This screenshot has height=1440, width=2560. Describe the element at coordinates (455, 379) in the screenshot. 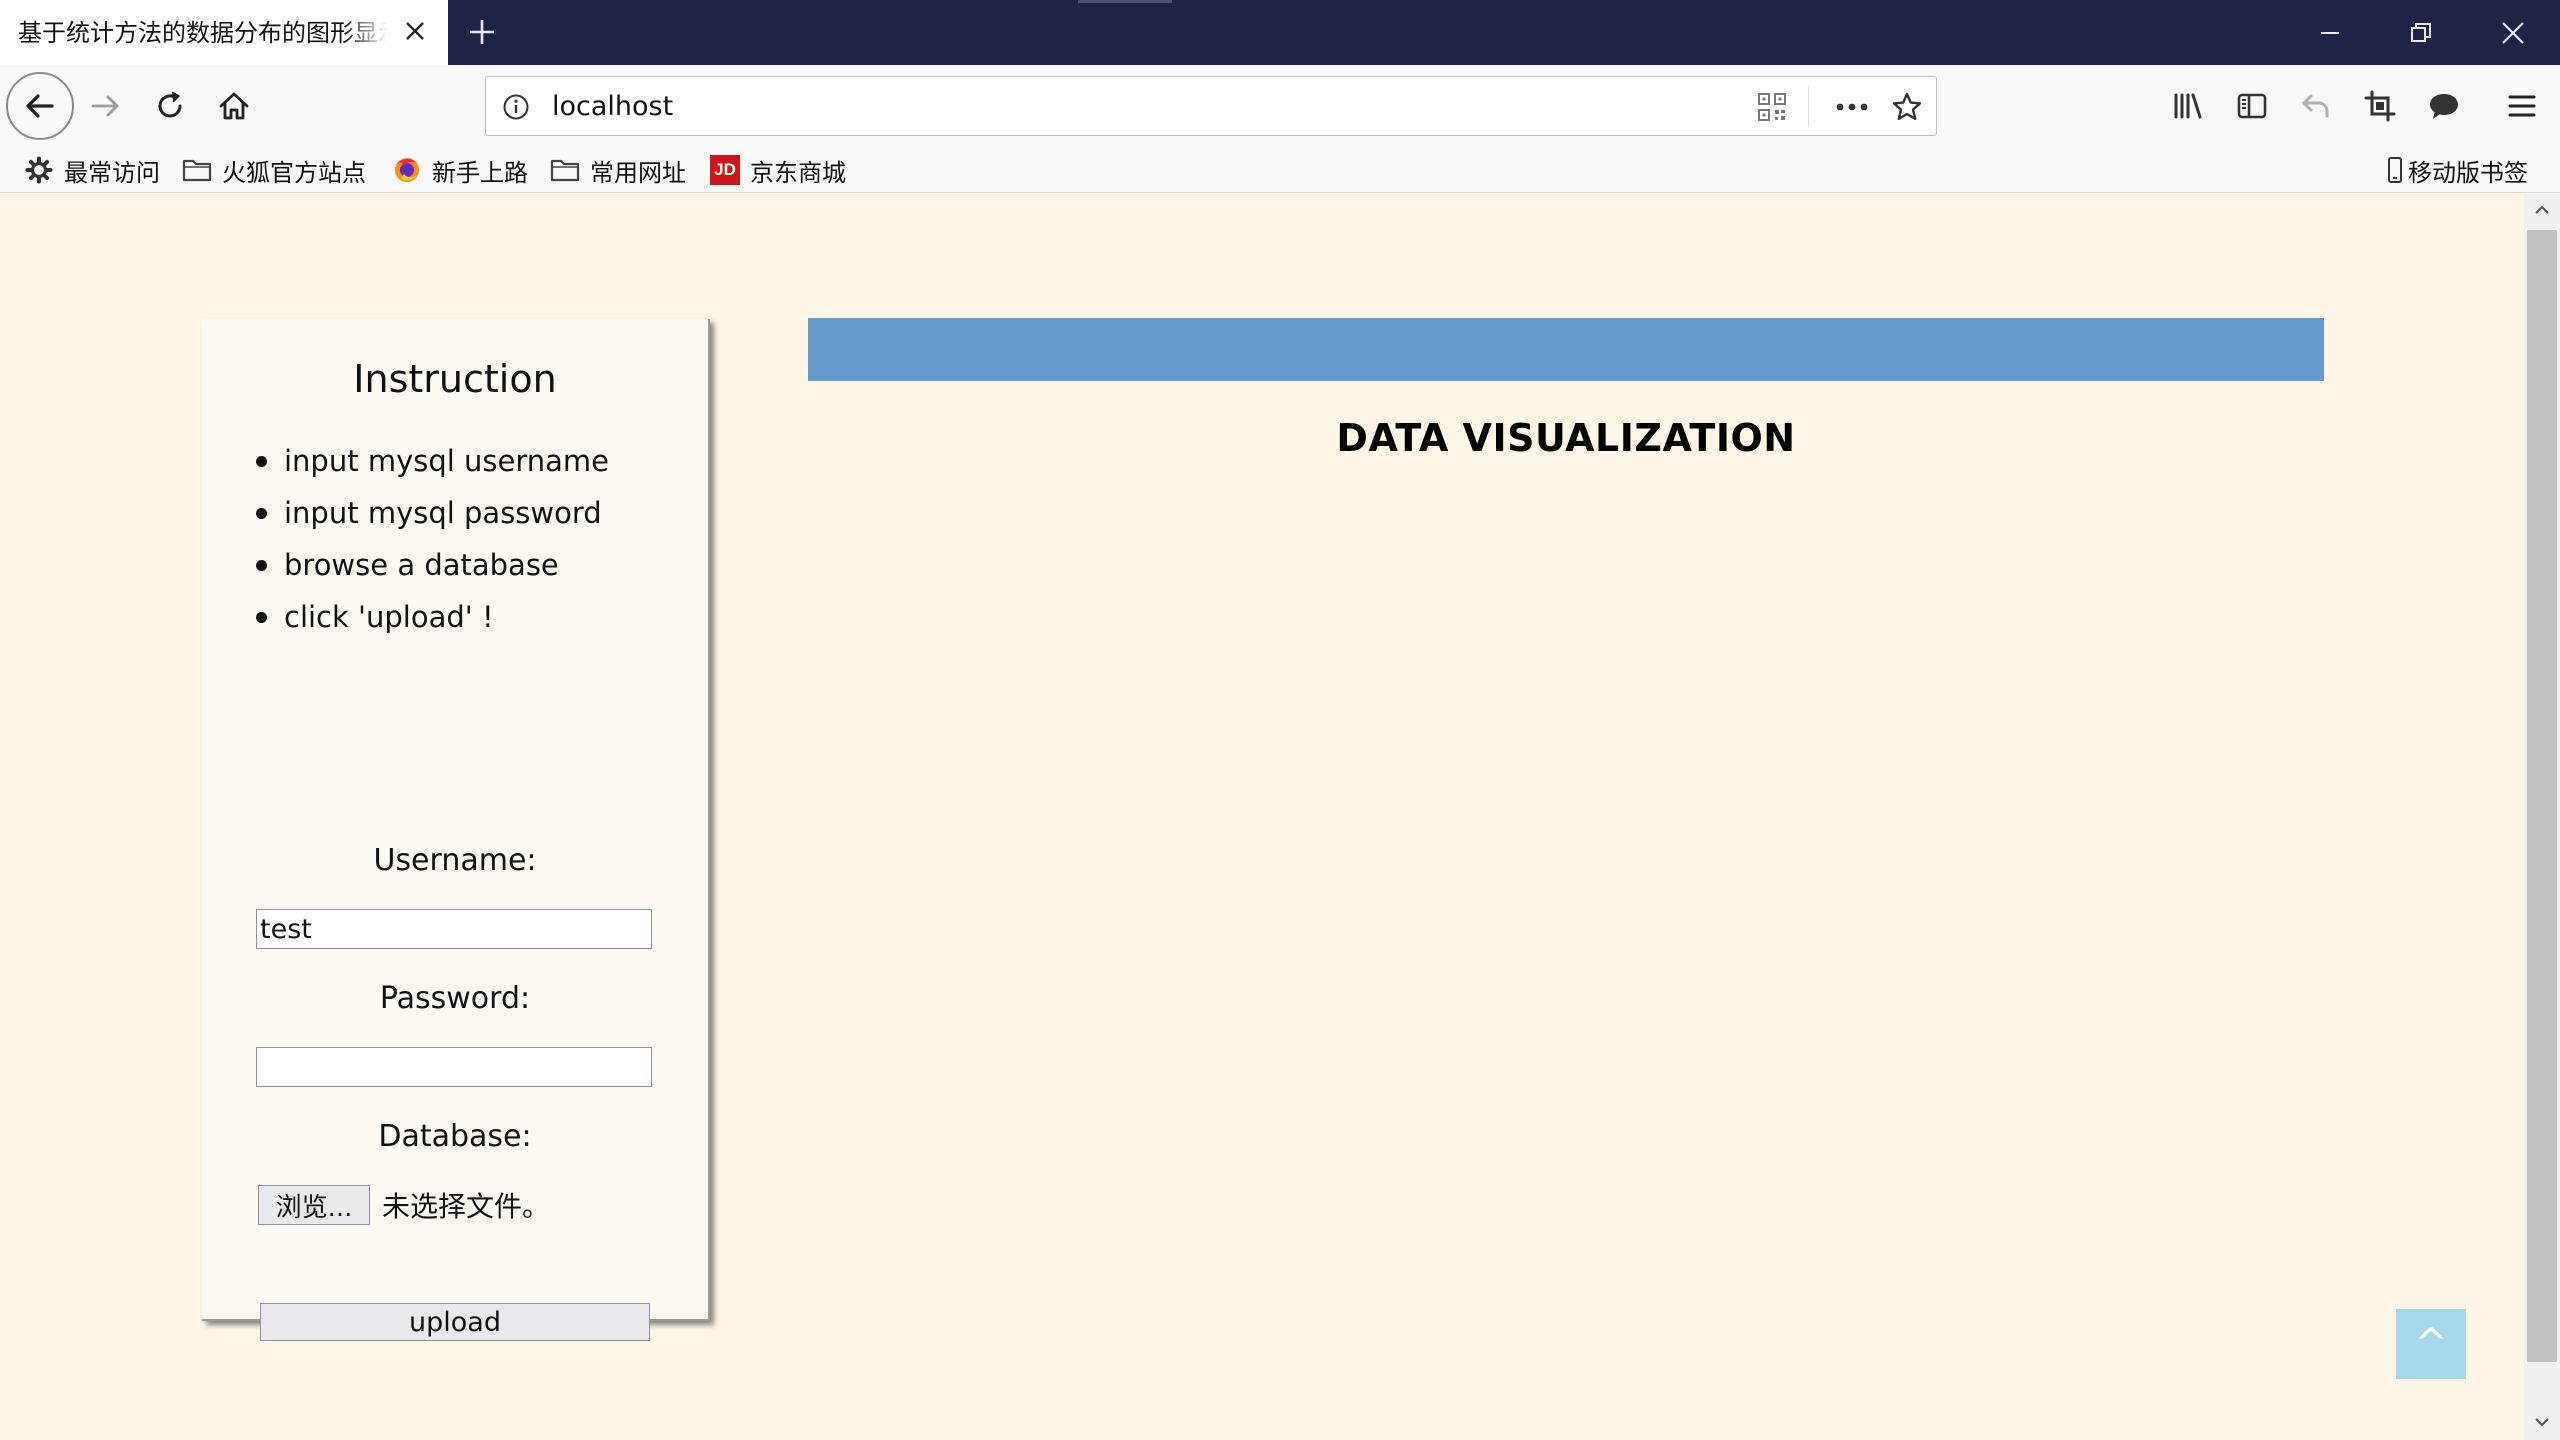

I see `instruction-title: Instruction` at that location.